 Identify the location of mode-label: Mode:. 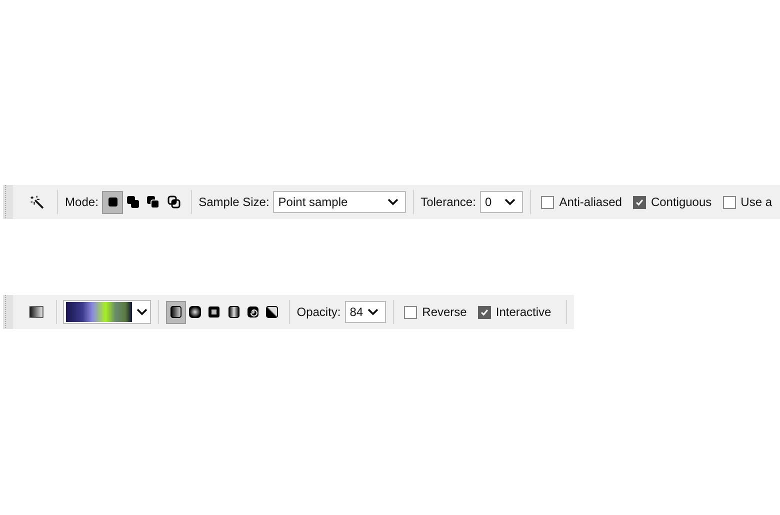
(81, 202).